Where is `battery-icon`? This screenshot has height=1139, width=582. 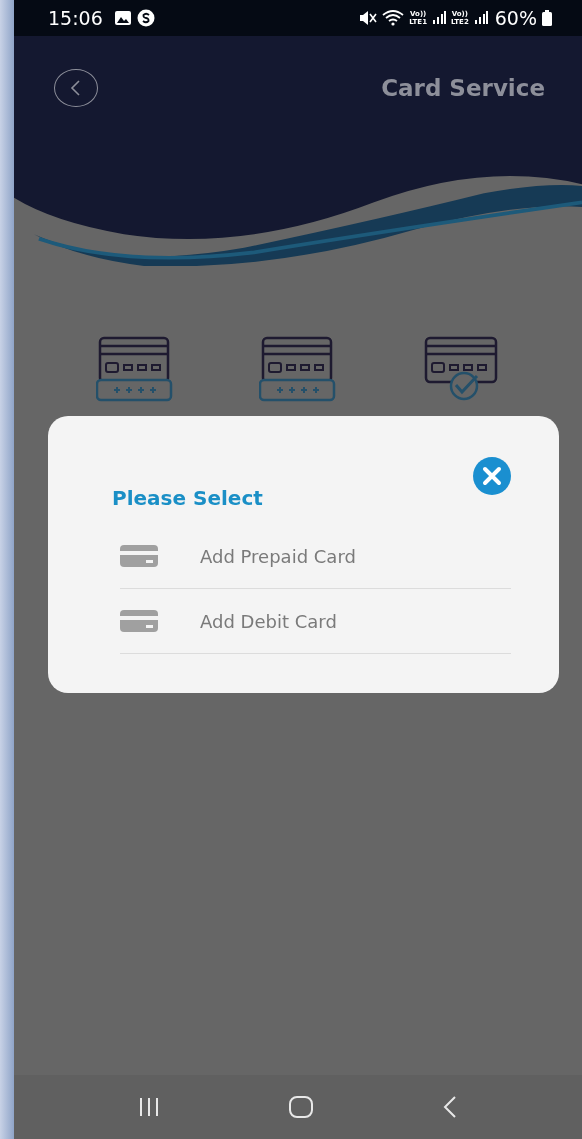
battery-icon is located at coordinates (547, 18).